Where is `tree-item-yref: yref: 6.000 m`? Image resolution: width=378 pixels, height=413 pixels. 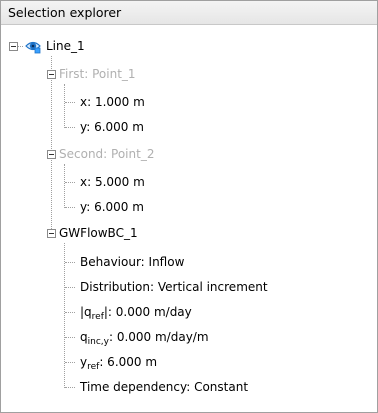
tree-item-yref: yref: 6.000 m is located at coordinates (189, 362).